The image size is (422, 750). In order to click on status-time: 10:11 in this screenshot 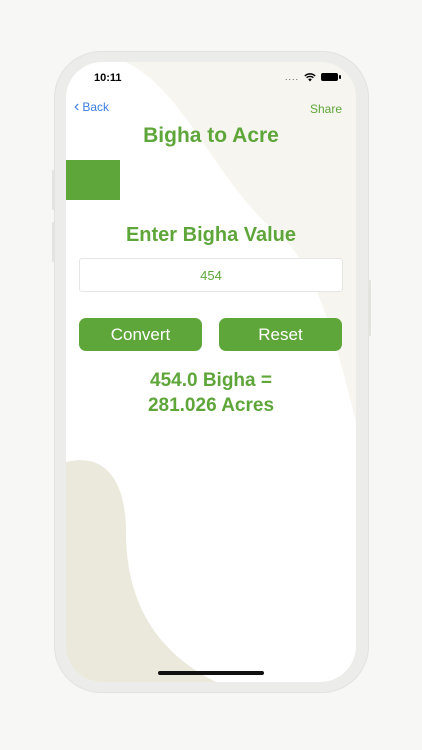, I will do `click(108, 78)`.